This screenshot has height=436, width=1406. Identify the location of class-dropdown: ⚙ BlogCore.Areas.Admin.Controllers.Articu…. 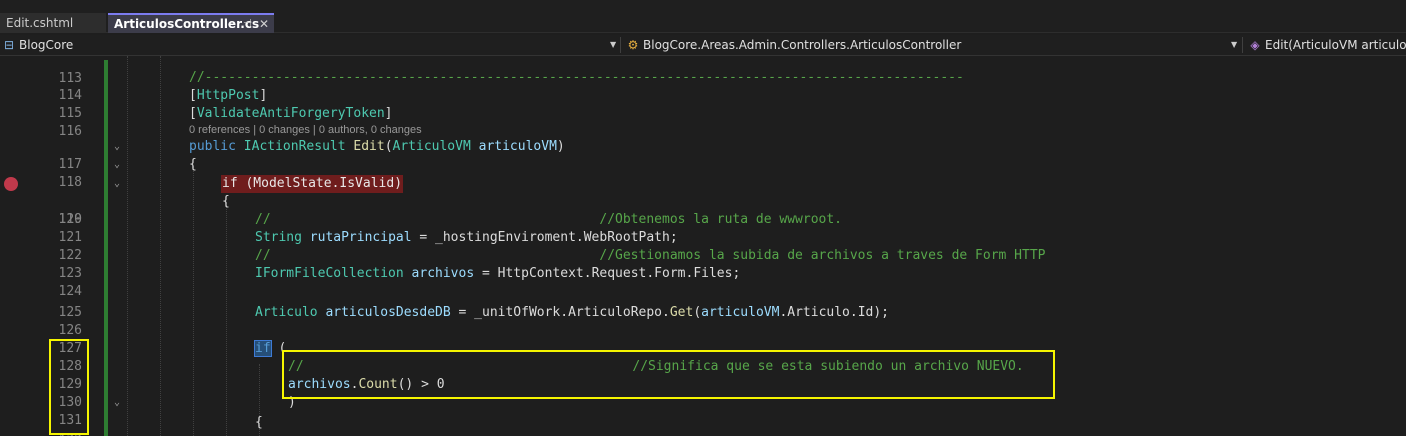
(932, 45).